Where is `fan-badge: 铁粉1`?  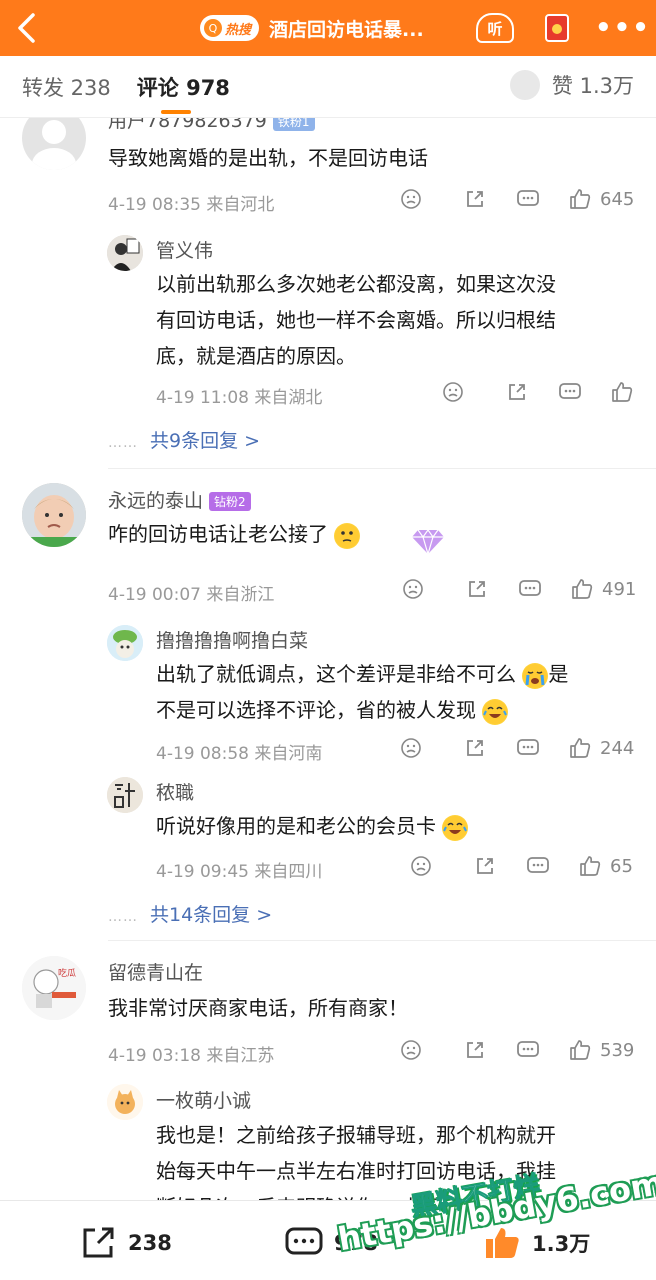
fan-badge: 铁粉1 is located at coordinates (293, 124).